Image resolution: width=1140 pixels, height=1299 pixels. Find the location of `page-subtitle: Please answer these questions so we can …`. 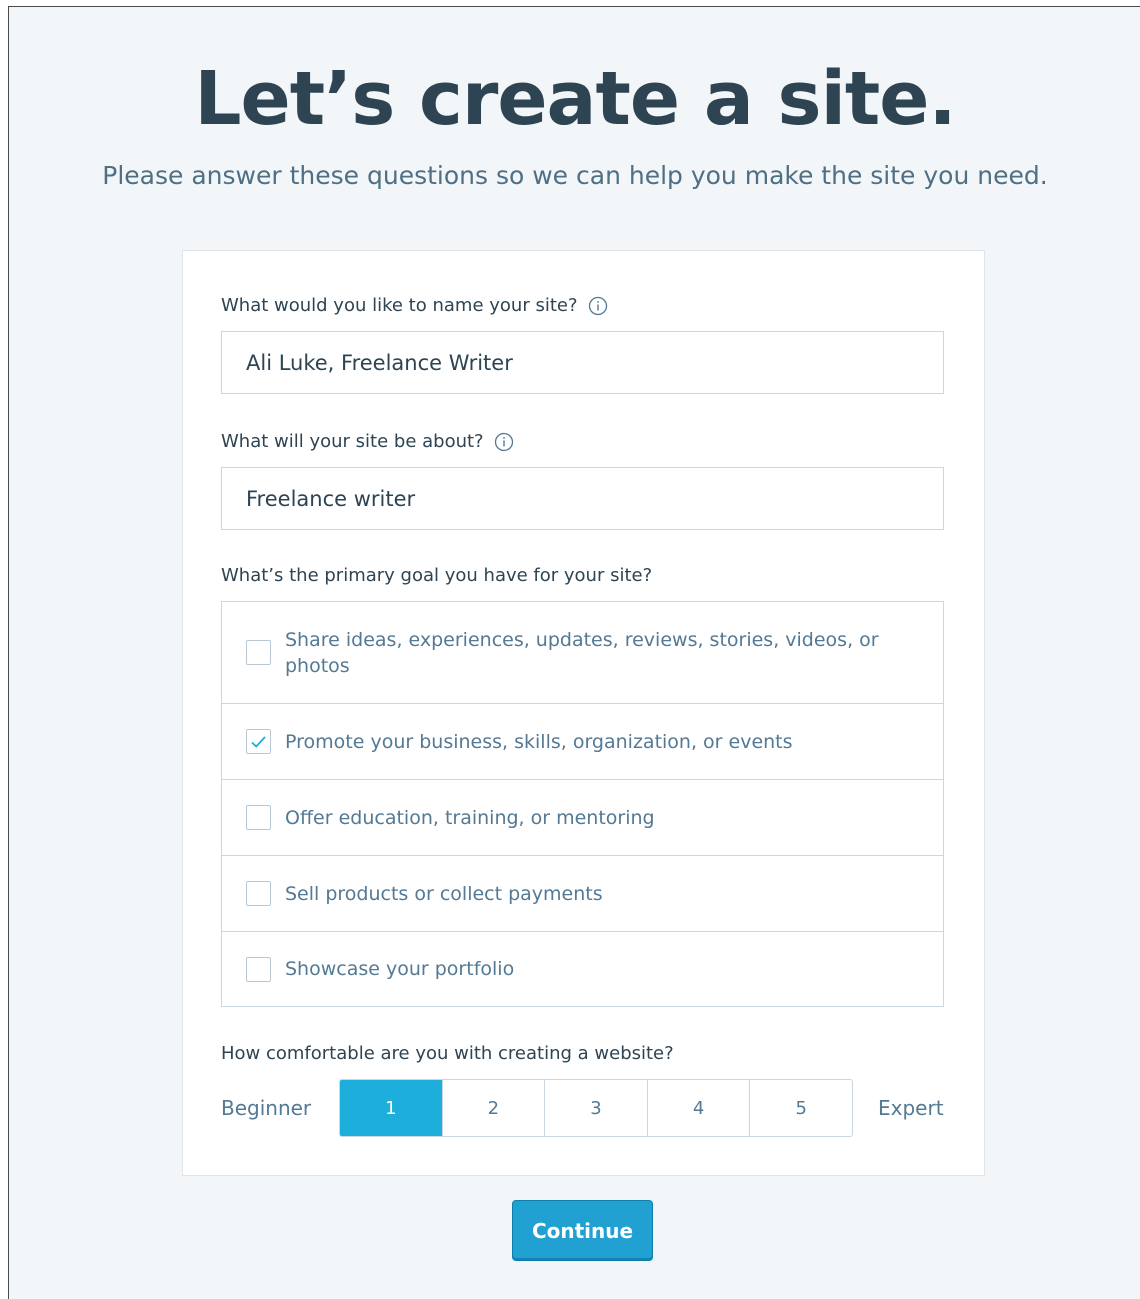

page-subtitle: Please answer these questions so we can … is located at coordinates (575, 175).